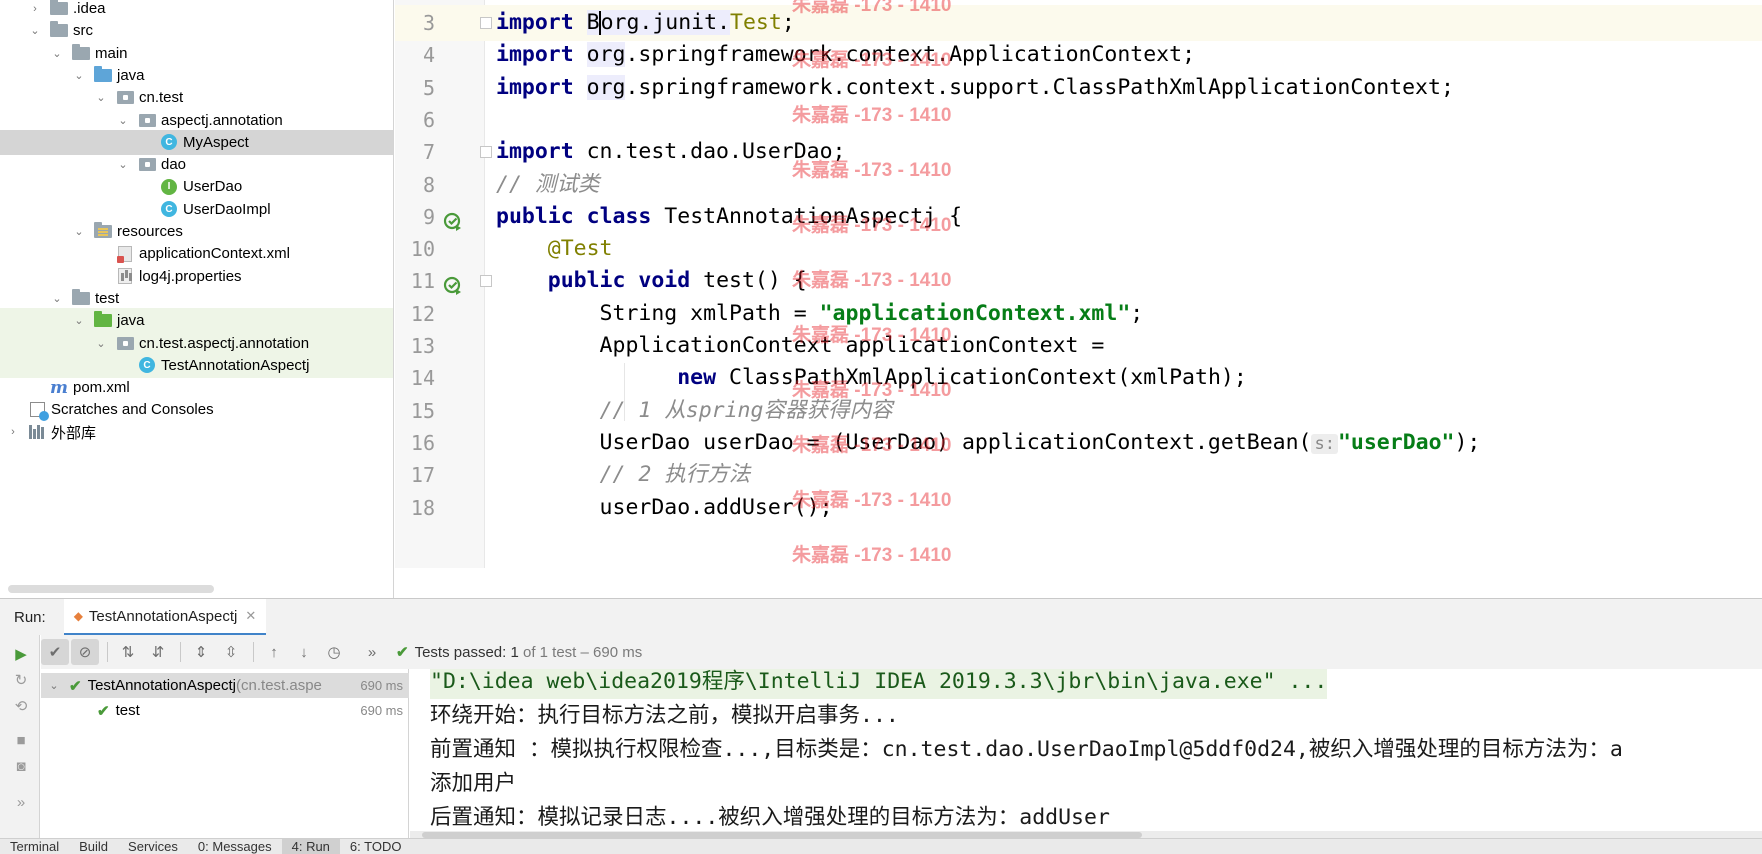 This screenshot has height=854, width=1762. What do you see at coordinates (196, 142) in the screenshot?
I see `tree-item: C MyAspect` at bounding box center [196, 142].